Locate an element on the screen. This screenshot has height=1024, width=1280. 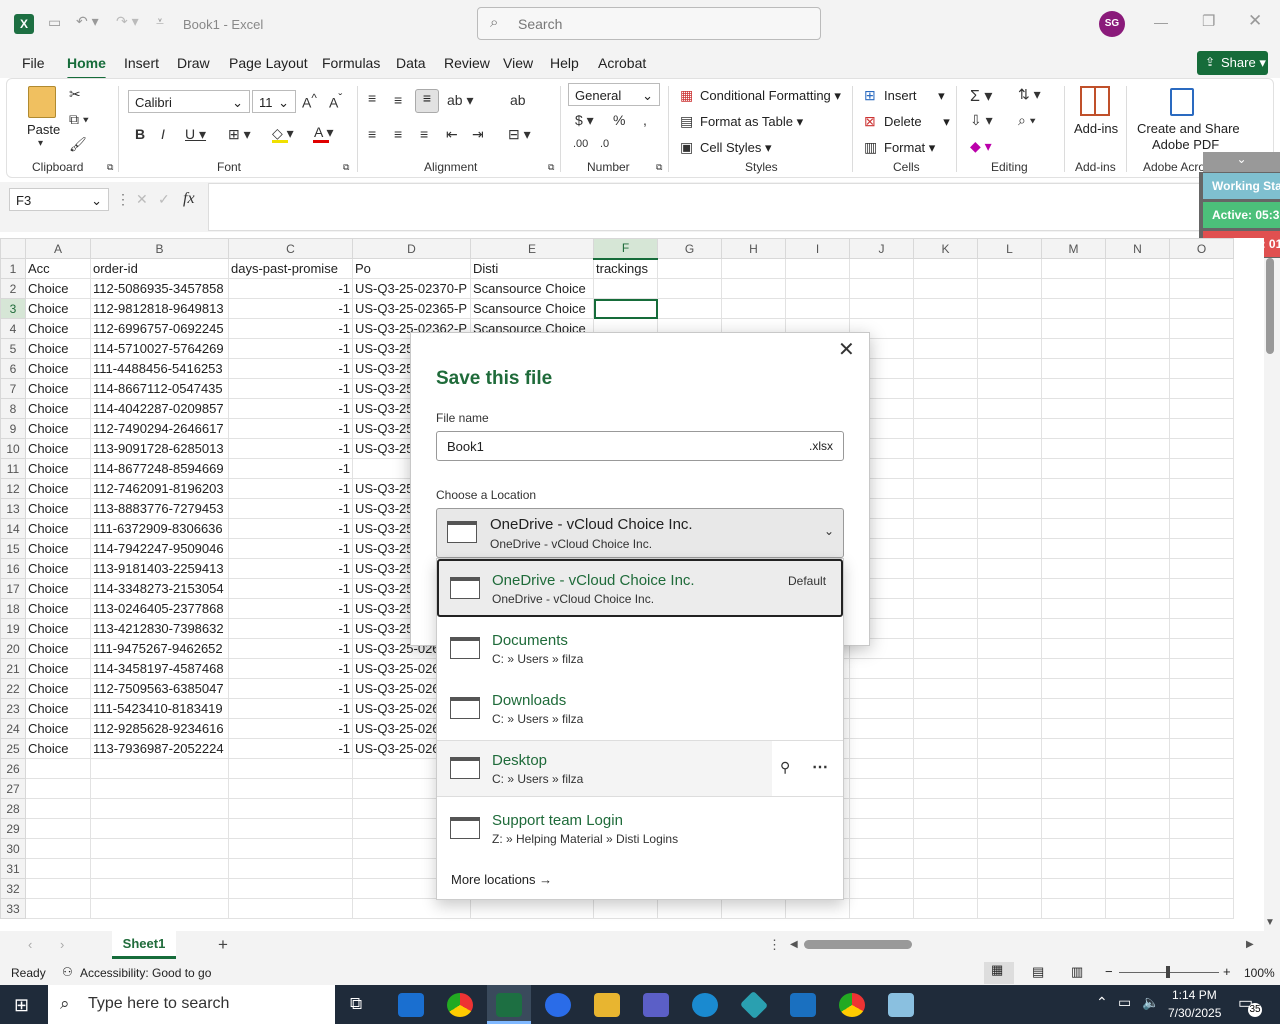
volume-icon: 🔈 is located at coordinates (1150, 1002).